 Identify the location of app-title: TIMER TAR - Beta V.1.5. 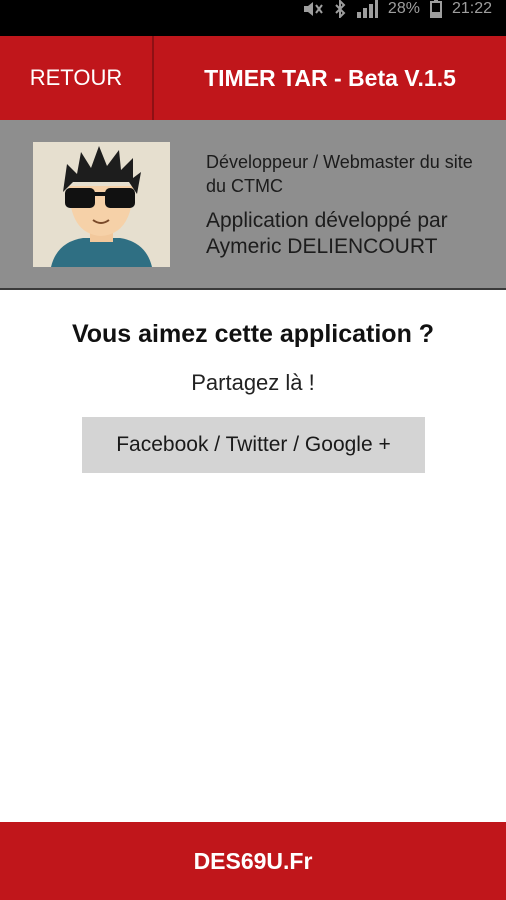
(330, 77).